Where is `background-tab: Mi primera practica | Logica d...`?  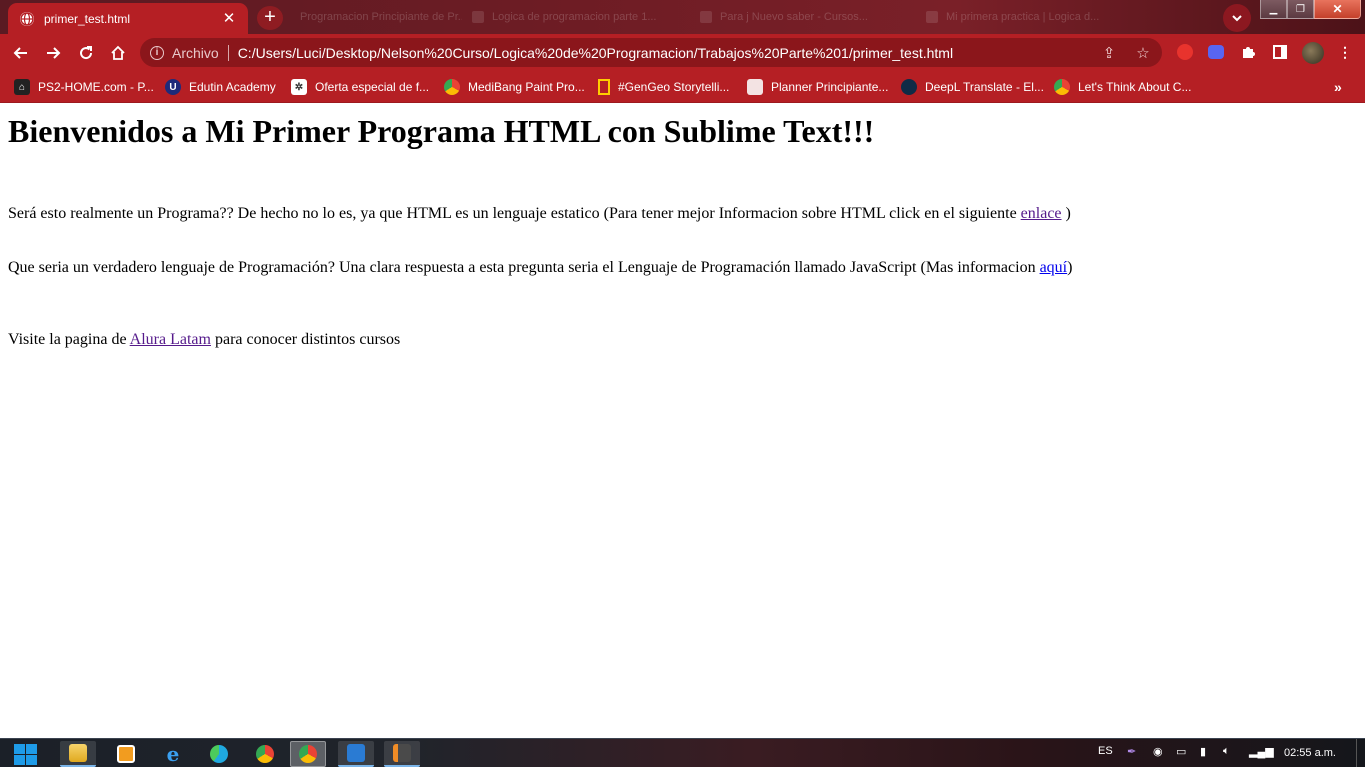 background-tab: Mi primera practica | Logica d... is located at coordinates (1031, 17).